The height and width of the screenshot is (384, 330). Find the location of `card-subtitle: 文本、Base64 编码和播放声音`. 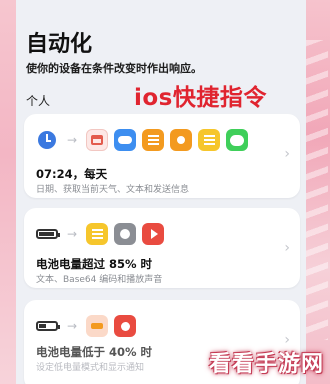

card-subtitle: 文本、Base64 编码和播放声音 is located at coordinates (99, 280).